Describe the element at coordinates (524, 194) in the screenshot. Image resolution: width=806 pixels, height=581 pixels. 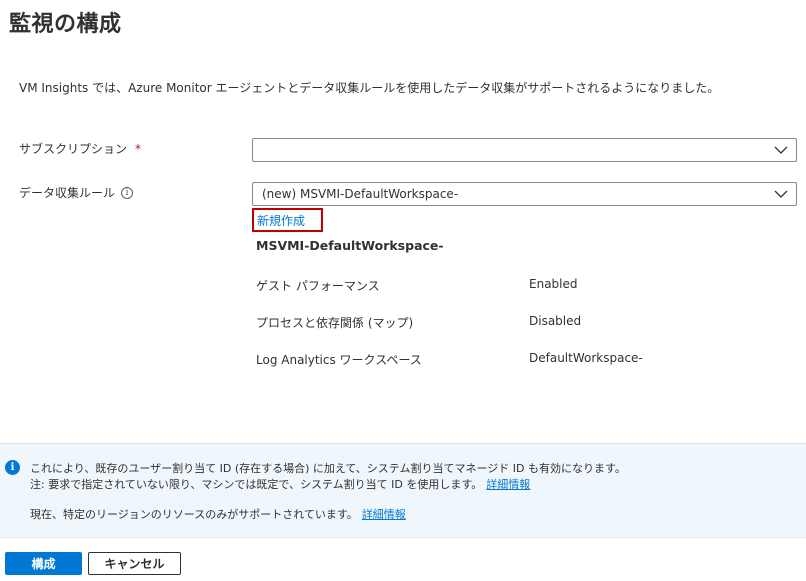
I see `dcr-dropdown: (new) MSVMI-DefaultWorkspace-` at that location.